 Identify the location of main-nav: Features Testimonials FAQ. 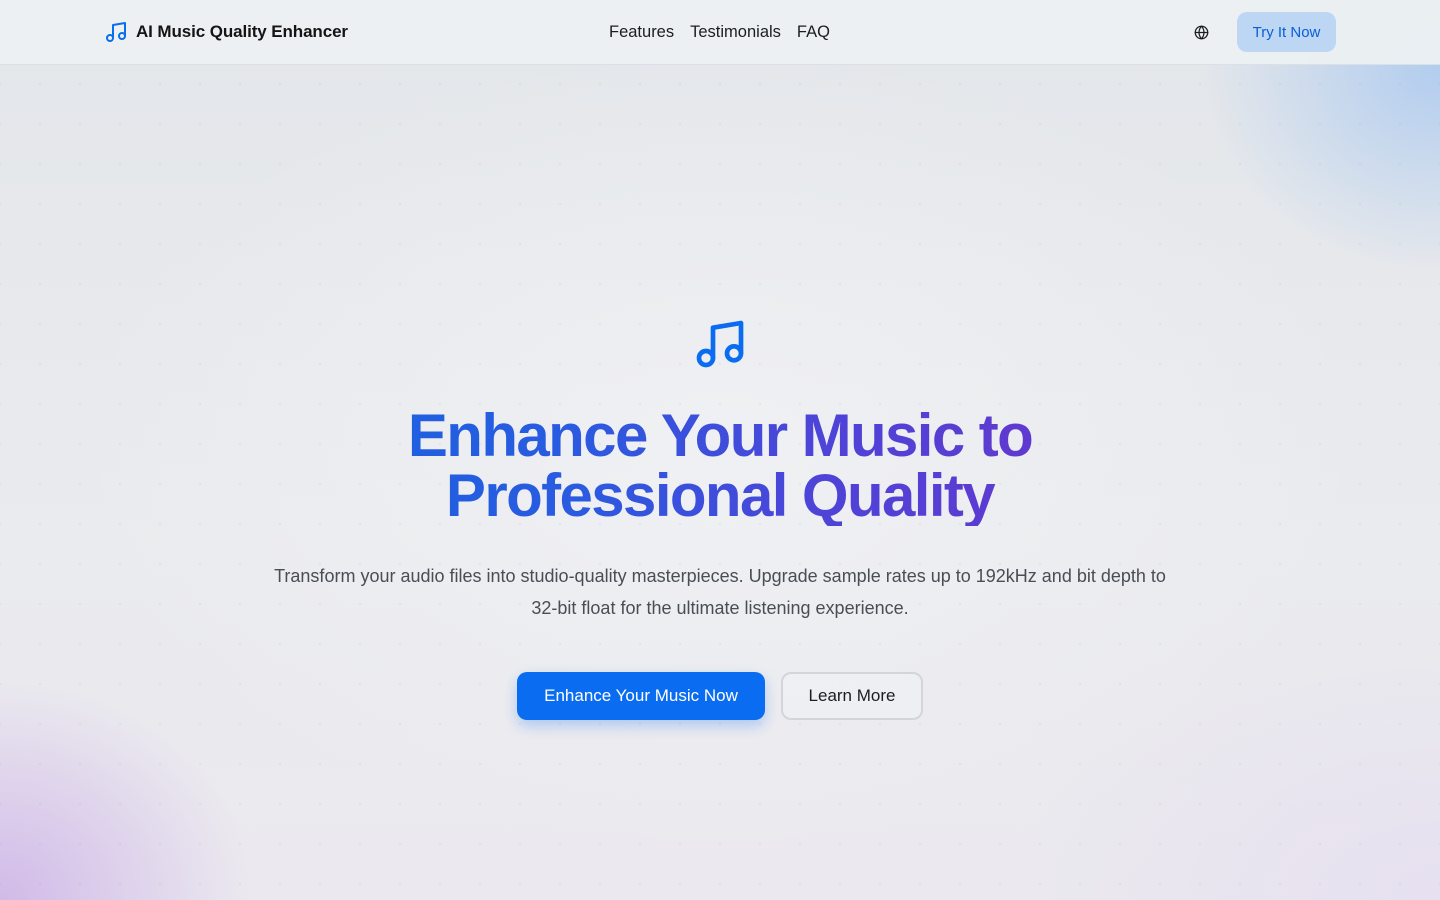
(719, 32).